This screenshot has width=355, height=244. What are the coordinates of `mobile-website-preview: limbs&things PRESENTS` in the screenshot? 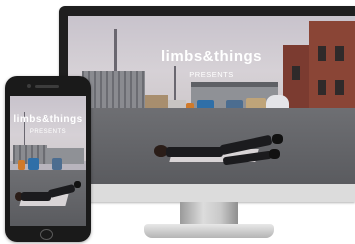 It's located at (48, 161).